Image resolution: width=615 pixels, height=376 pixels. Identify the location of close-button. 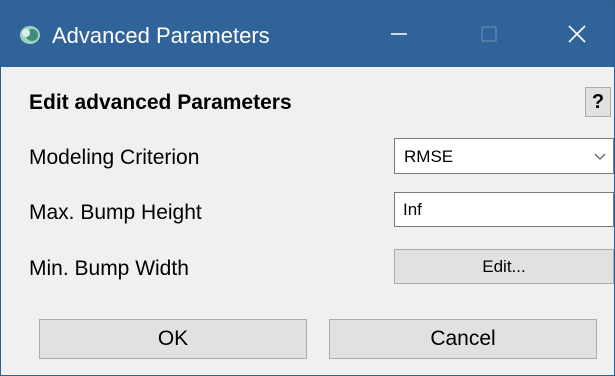
(577, 34).